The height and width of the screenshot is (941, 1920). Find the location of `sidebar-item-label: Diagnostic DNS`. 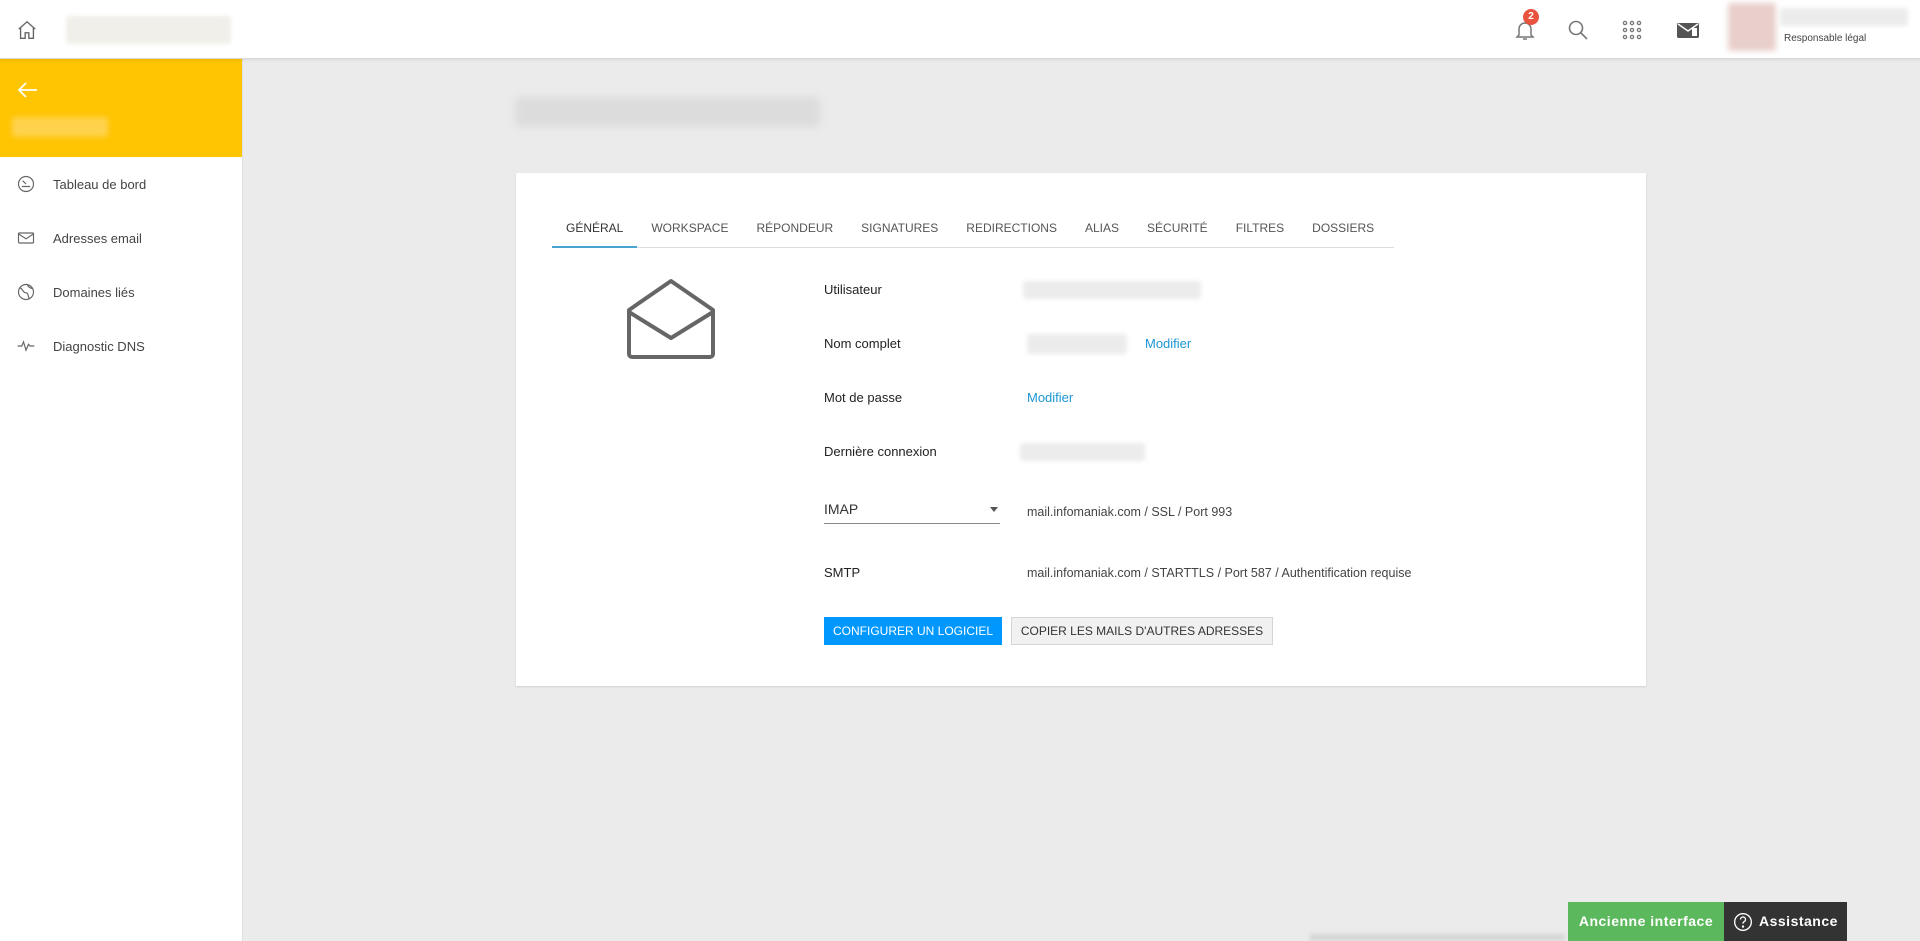

sidebar-item-label: Diagnostic DNS is located at coordinates (99, 346).